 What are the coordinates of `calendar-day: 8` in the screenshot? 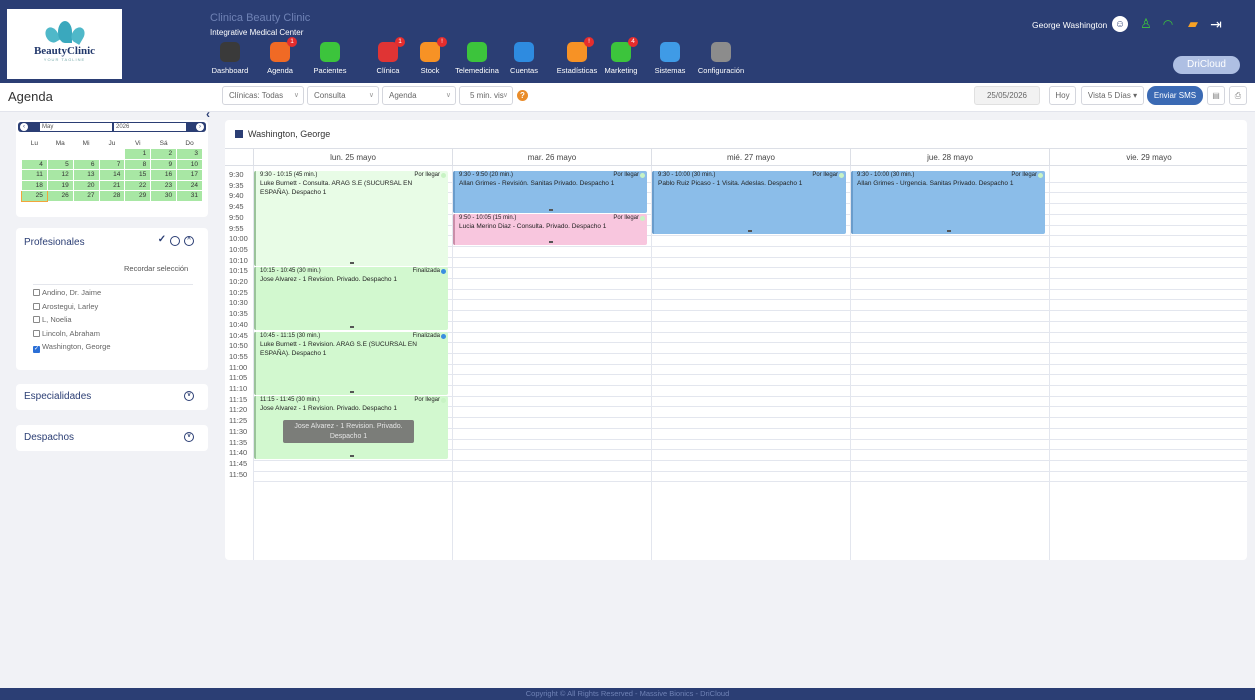 It's located at (138, 164).